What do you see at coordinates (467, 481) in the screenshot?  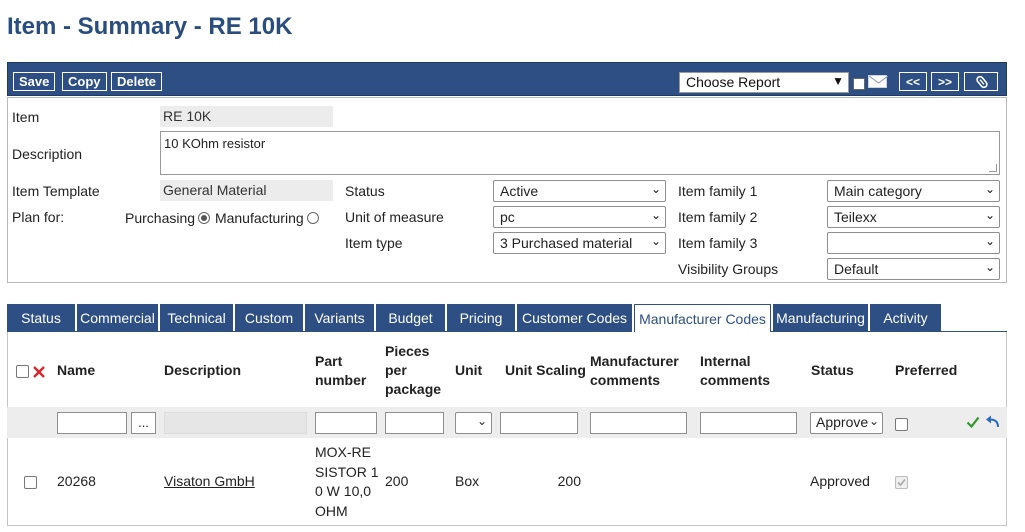 I see `row-unit: Box` at bounding box center [467, 481].